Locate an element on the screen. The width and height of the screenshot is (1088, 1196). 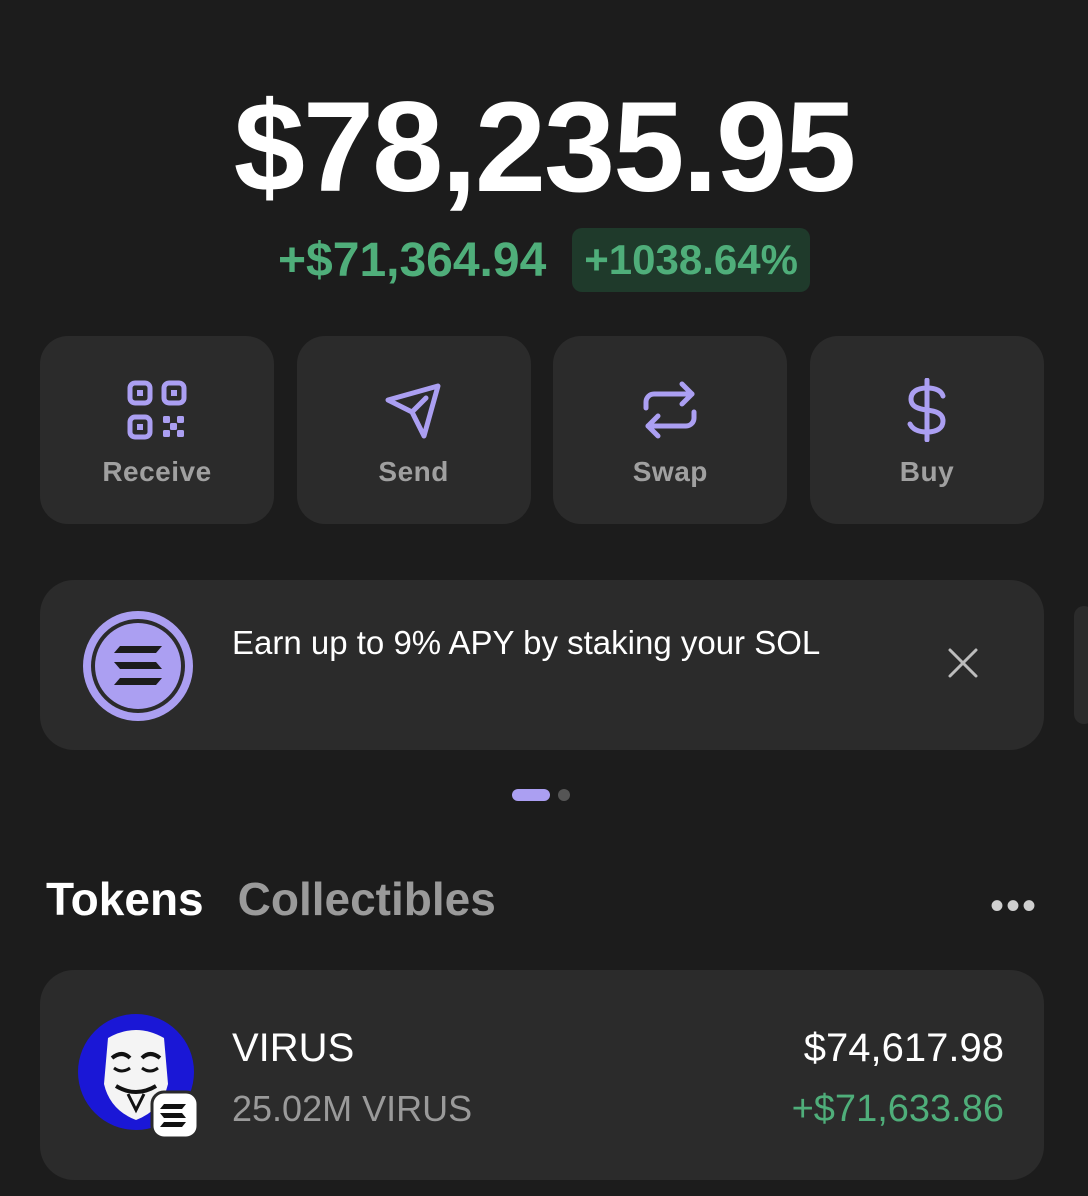
dollar-icon is located at coordinates (927, 410).